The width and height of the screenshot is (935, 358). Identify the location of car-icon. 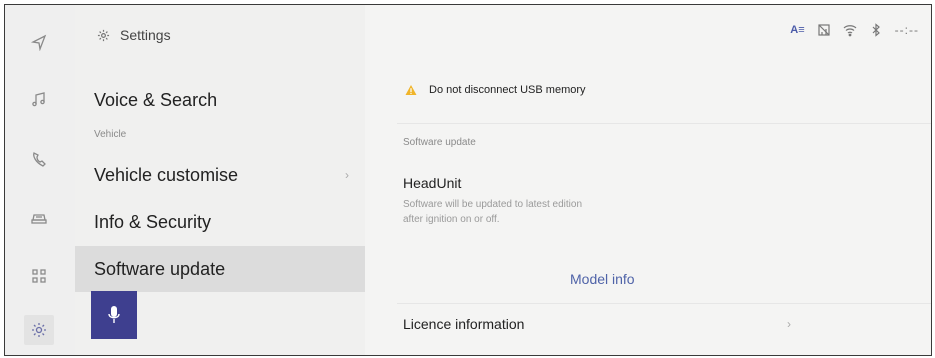
(39, 218).